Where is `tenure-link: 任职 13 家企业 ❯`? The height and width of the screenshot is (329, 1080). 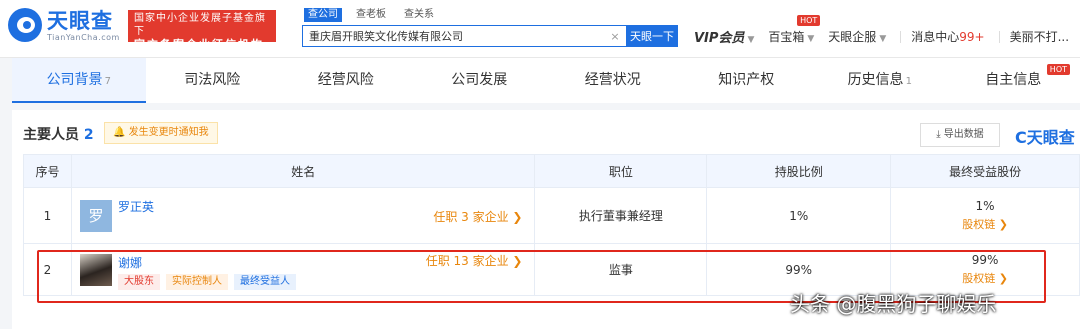 tenure-link: 任职 13 家企业 ❯ is located at coordinates (474, 260).